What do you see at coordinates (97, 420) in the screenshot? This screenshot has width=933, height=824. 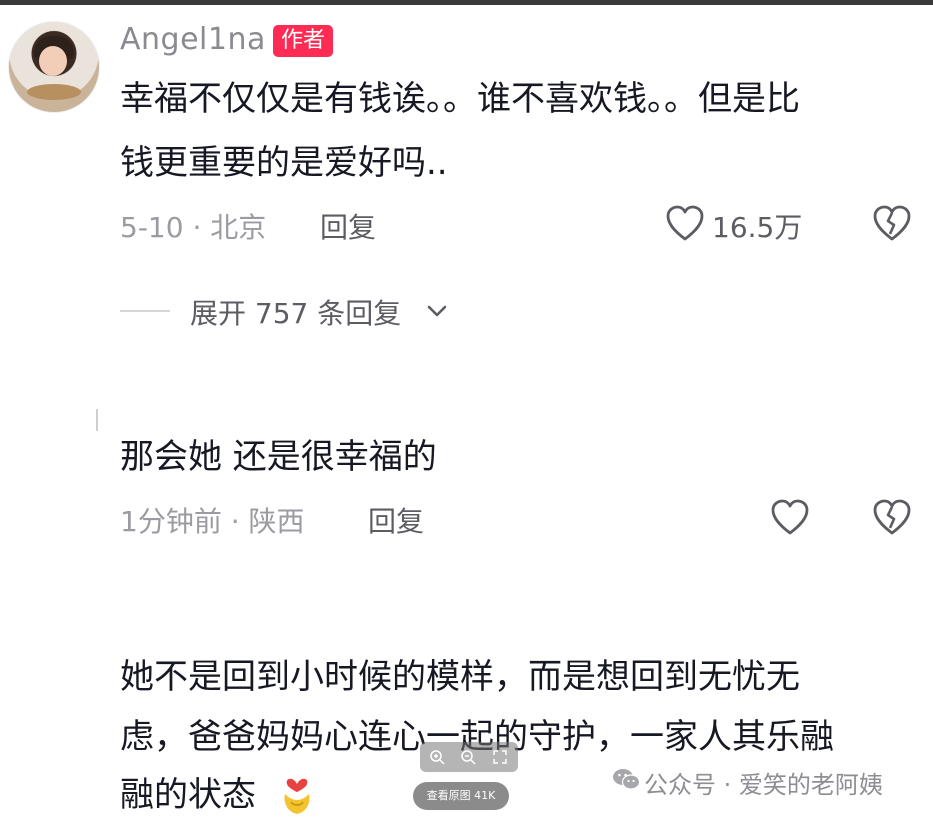 I see `text-cursor` at bounding box center [97, 420].